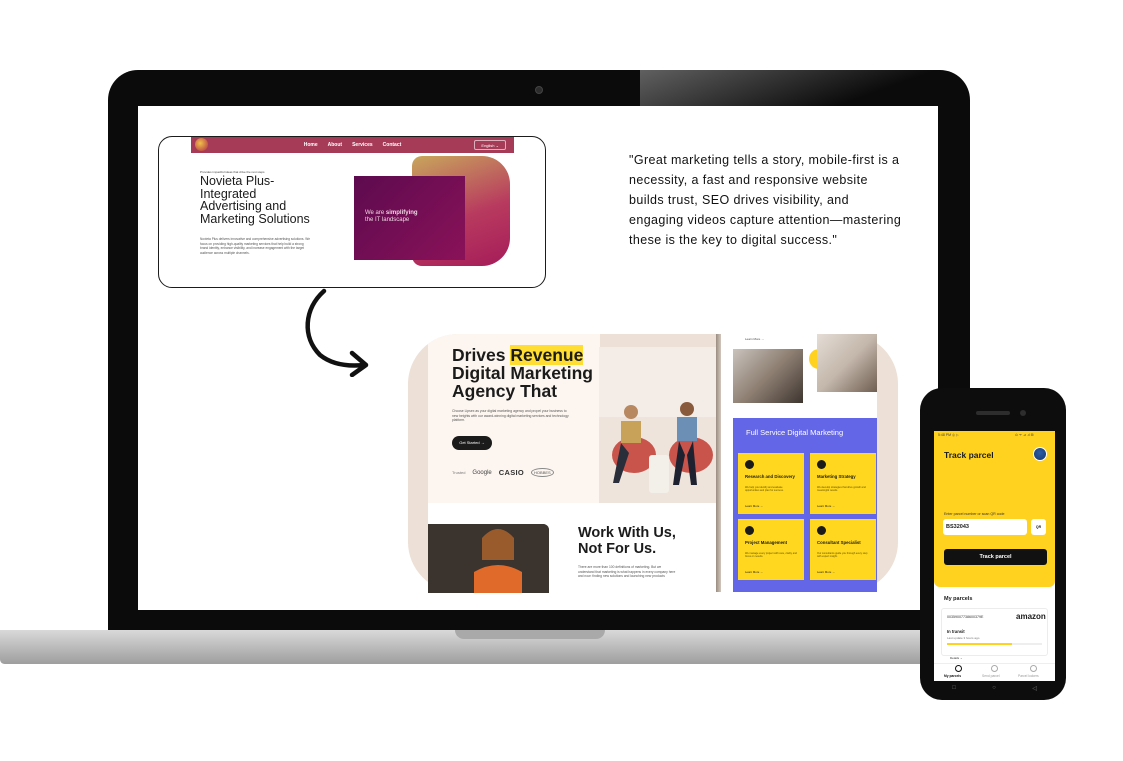  I want to click on avatar, so click(1040, 454).